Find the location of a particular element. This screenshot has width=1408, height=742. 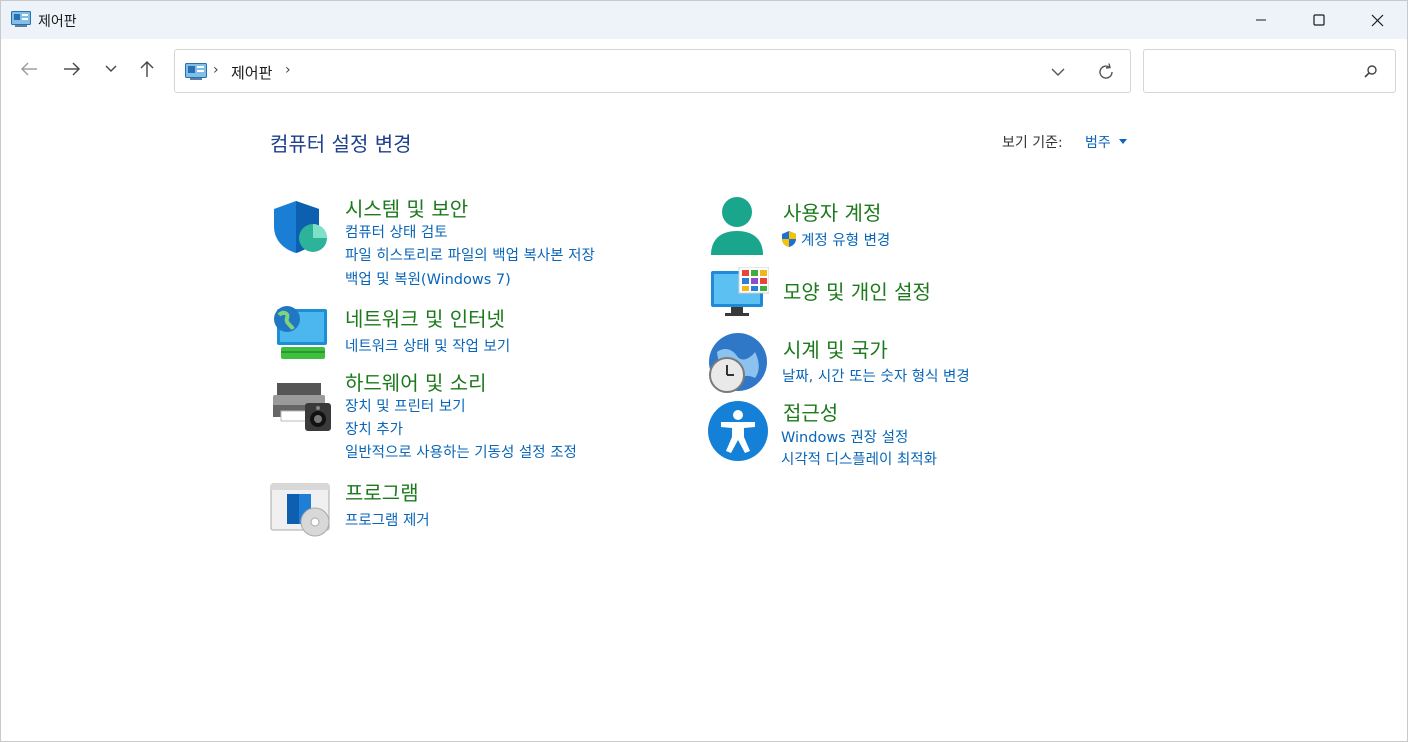

navigation-bar: › 제어판 › is located at coordinates (704, 71).